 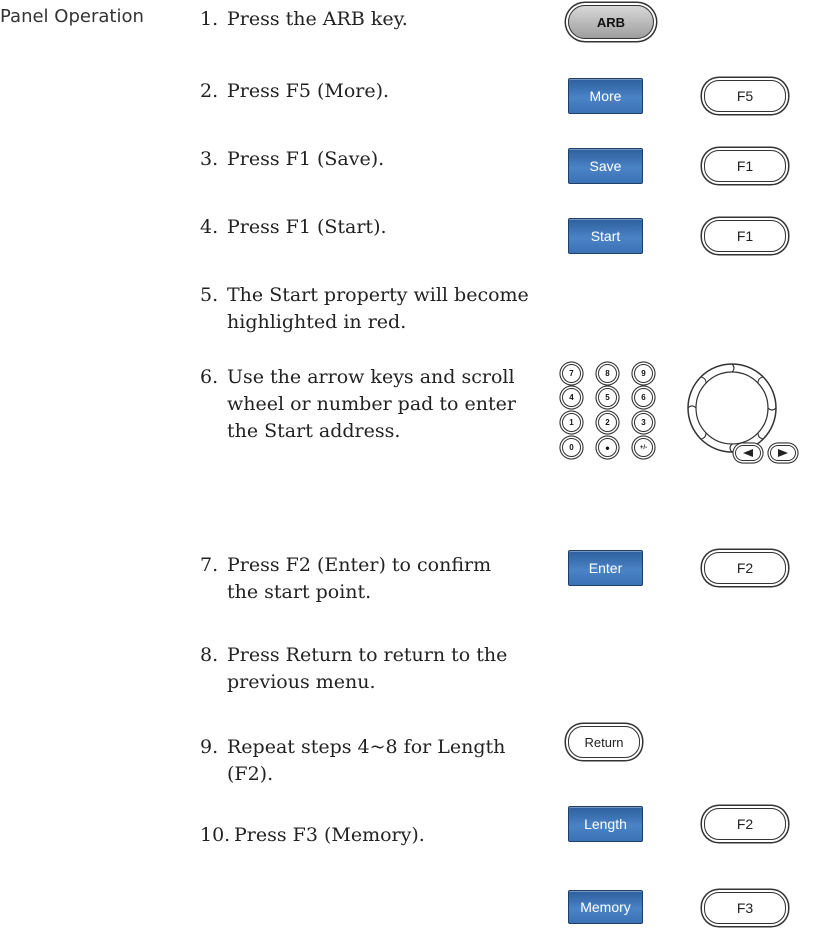 I want to click on step-number: 10., so click(x=215, y=835).